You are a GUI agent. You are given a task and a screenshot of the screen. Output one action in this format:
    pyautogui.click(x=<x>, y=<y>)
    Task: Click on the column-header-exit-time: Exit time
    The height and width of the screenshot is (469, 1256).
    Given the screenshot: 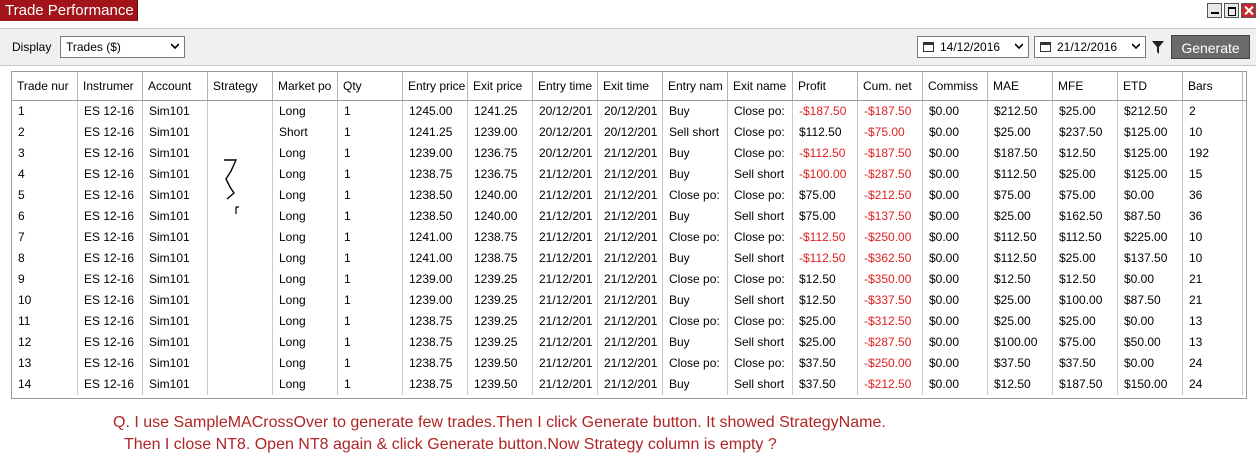 What is the action you would take?
    pyautogui.click(x=630, y=86)
    